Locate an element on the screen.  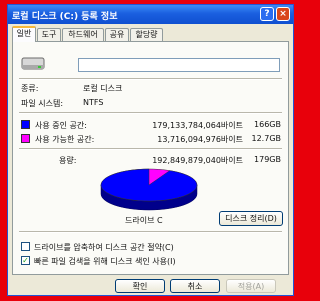
disk-cleanup-button: 디스크 정리(D) is located at coordinates (251, 218).